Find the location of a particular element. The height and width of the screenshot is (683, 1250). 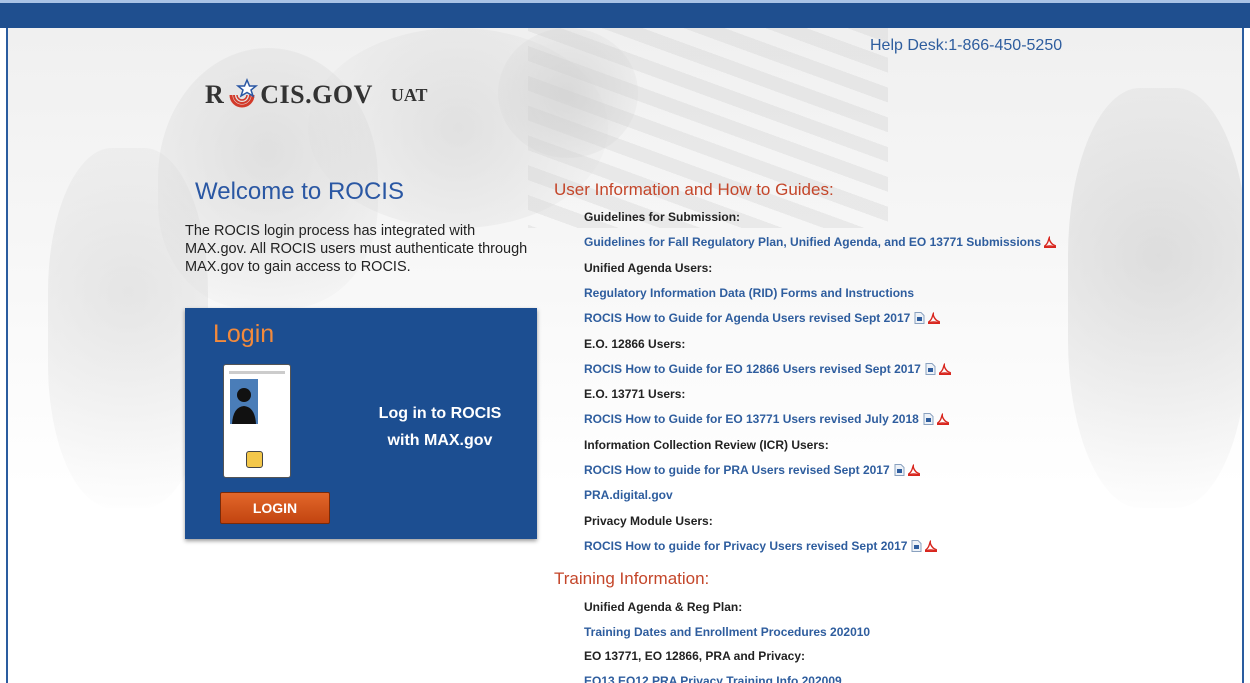

section-subheading: E.O. 13771 Users: is located at coordinates (634, 394).